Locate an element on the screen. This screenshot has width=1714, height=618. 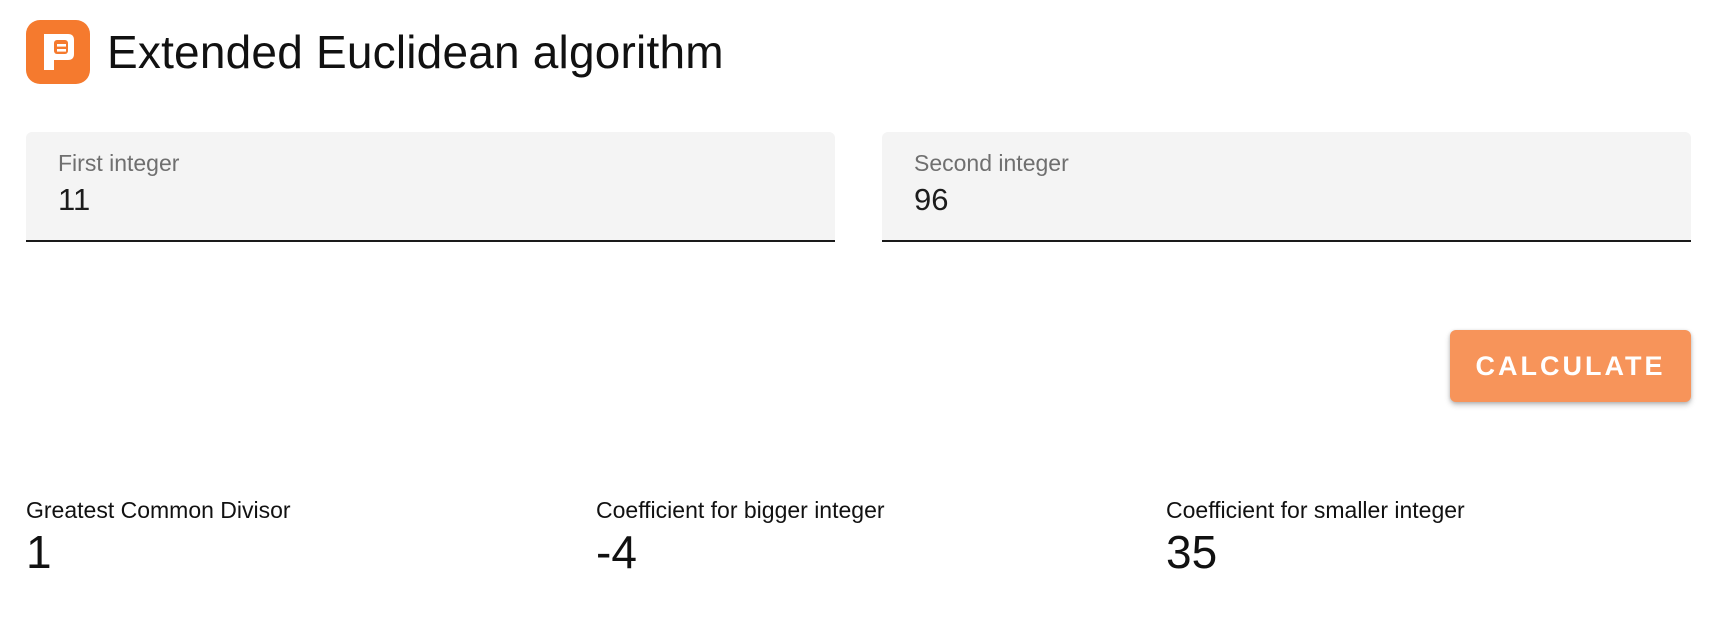
bigger-coefficient-value: -4 is located at coordinates (616, 552).